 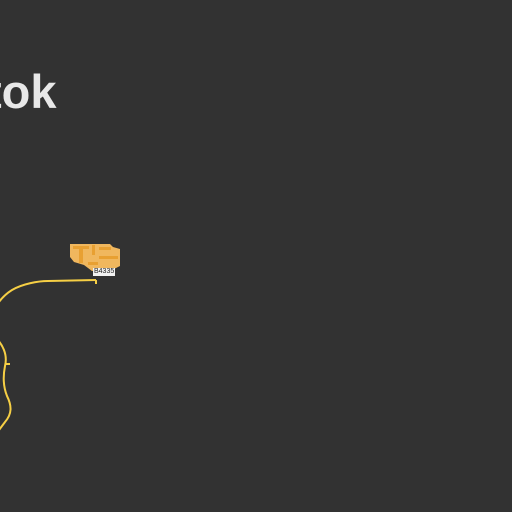 What do you see at coordinates (104, 272) in the screenshot?
I see `road-number-badge: B4335` at bounding box center [104, 272].